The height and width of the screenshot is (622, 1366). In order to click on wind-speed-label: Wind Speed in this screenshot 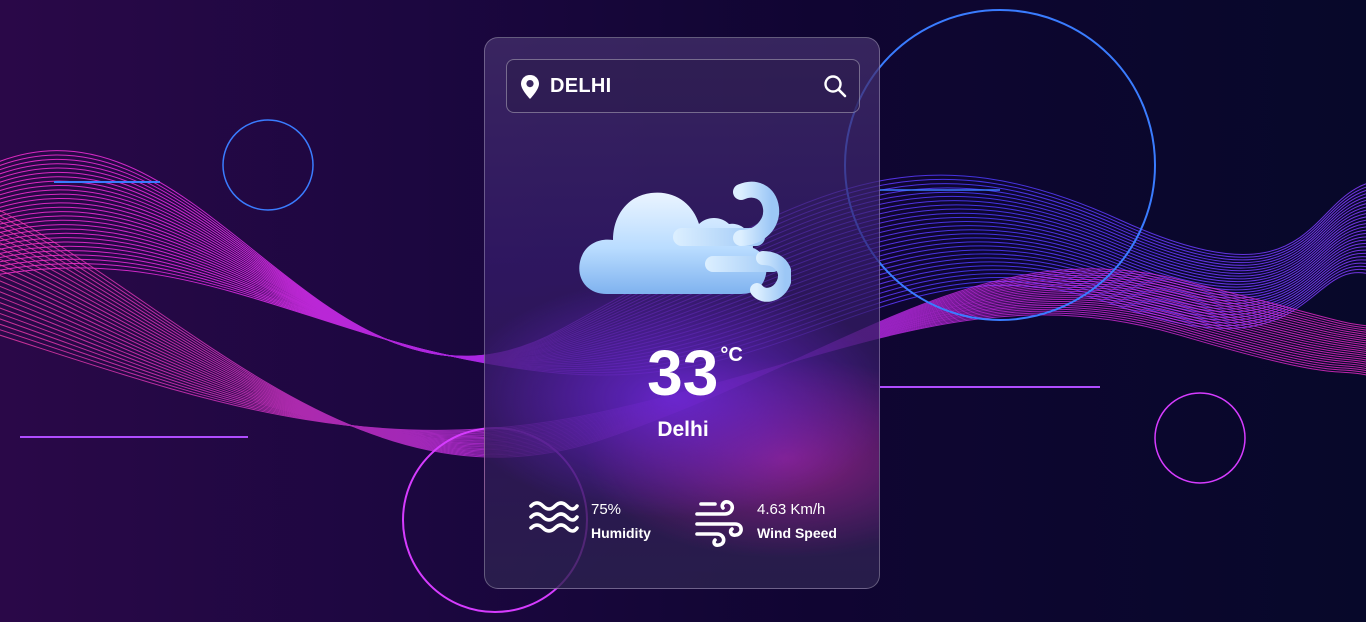, I will do `click(797, 533)`.